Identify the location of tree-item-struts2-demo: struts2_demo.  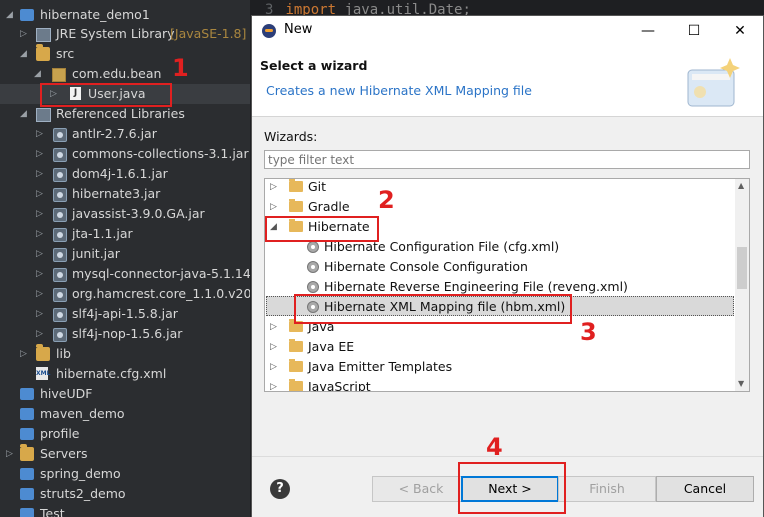
(125, 494).